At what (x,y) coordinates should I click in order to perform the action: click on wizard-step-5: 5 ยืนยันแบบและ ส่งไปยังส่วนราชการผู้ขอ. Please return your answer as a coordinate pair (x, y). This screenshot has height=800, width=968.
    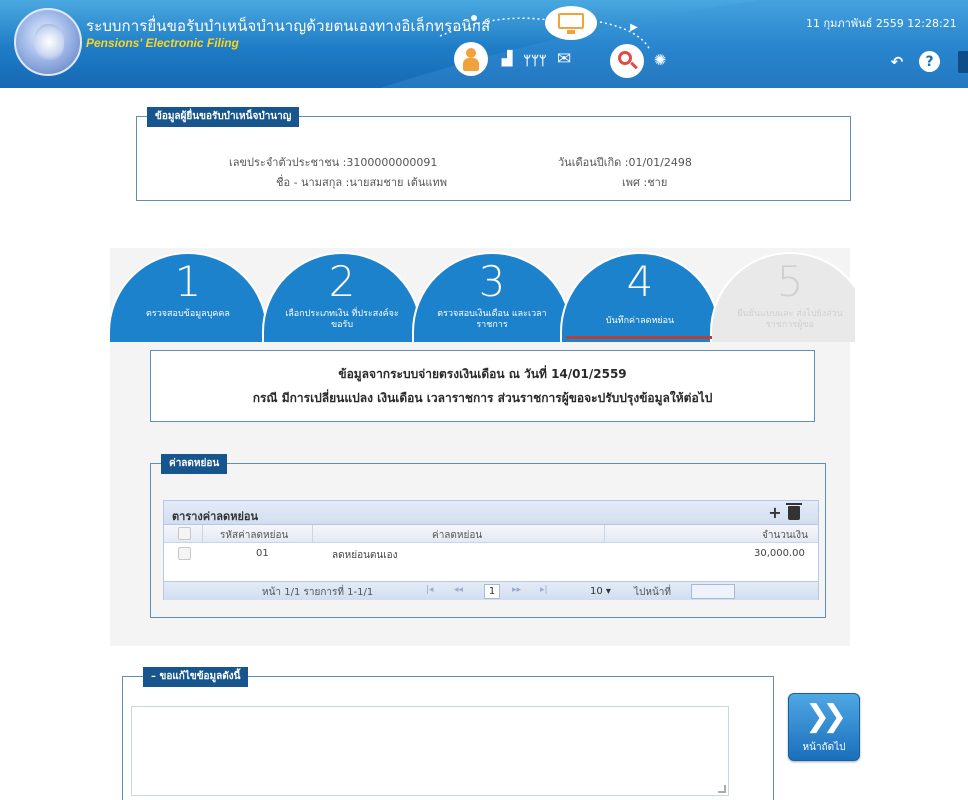
    Looking at the image, I should click on (782, 297).